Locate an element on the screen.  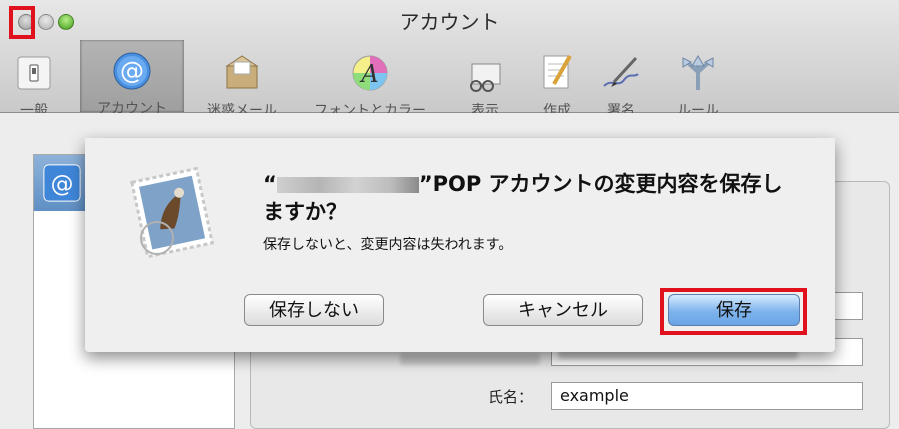
redacted-account-name is located at coordinates (347, 185).